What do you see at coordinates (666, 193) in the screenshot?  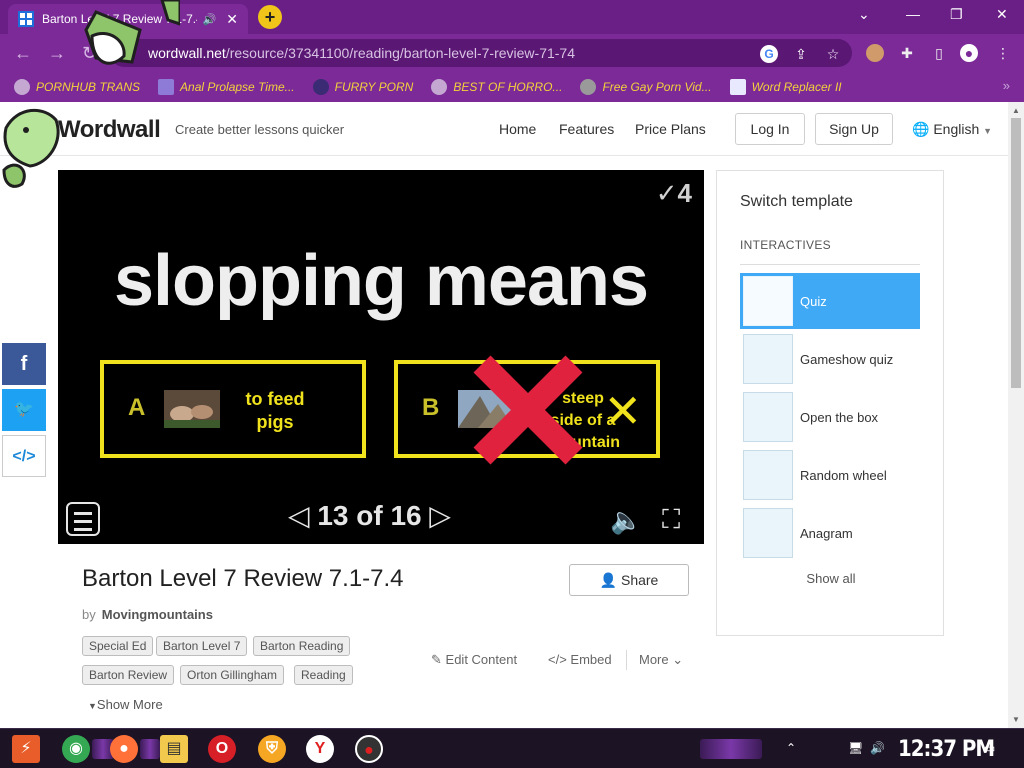 I see `check-icon: ✓` at bounding box center [666, 193].